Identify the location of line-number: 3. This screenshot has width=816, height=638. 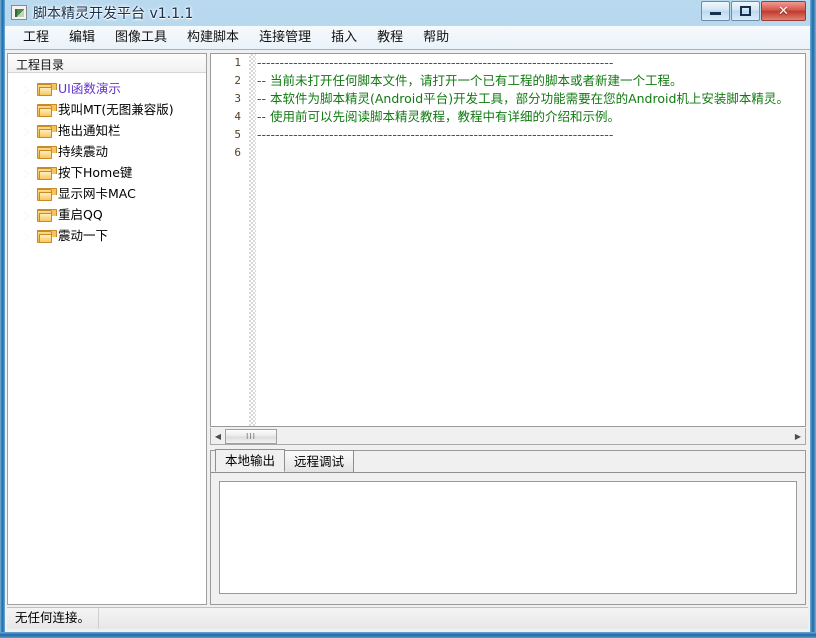
(237, 98).